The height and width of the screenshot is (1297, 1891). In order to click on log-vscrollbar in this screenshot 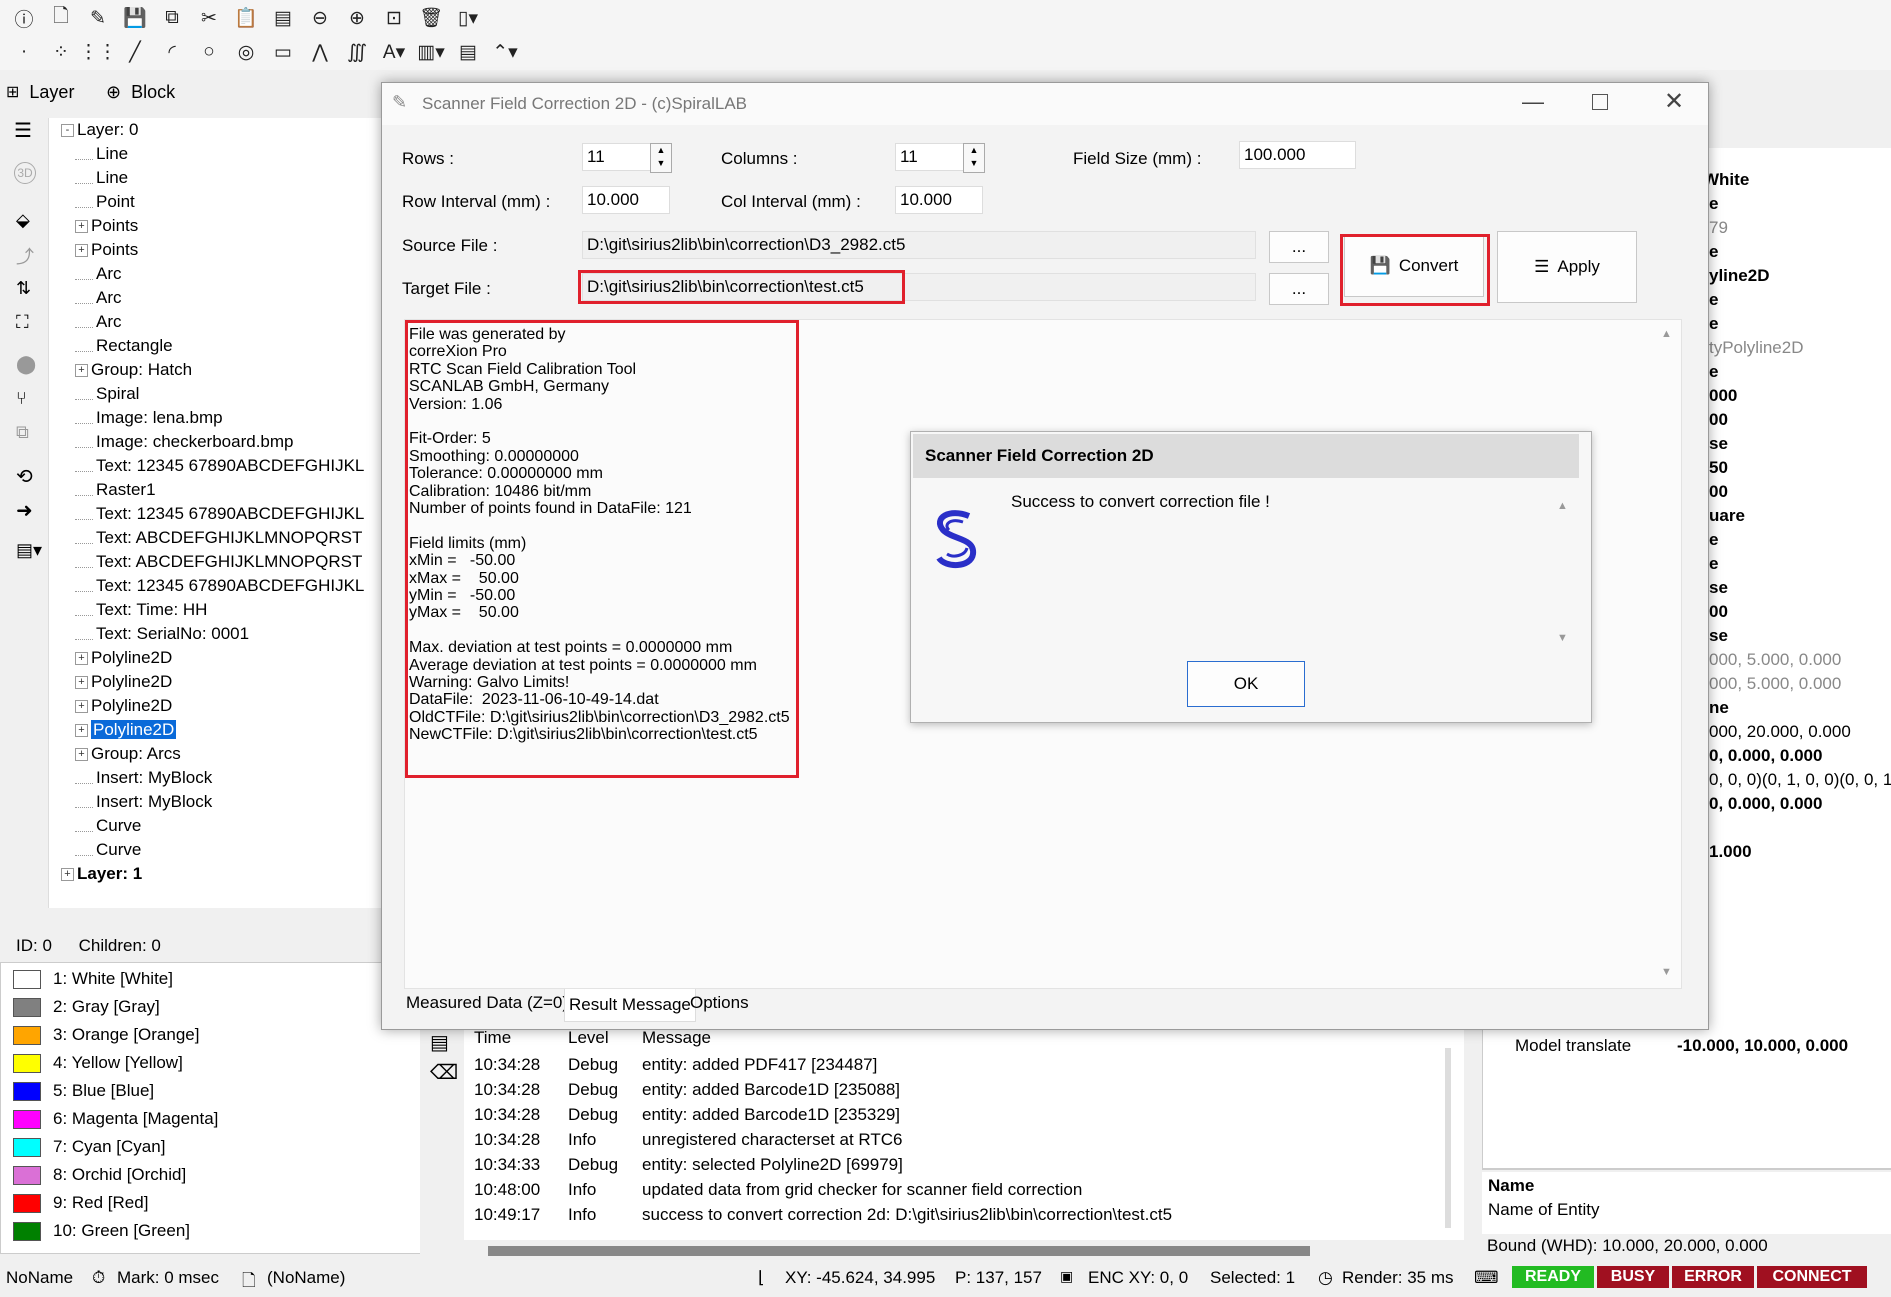, I will do `click(1448, 1138)`.